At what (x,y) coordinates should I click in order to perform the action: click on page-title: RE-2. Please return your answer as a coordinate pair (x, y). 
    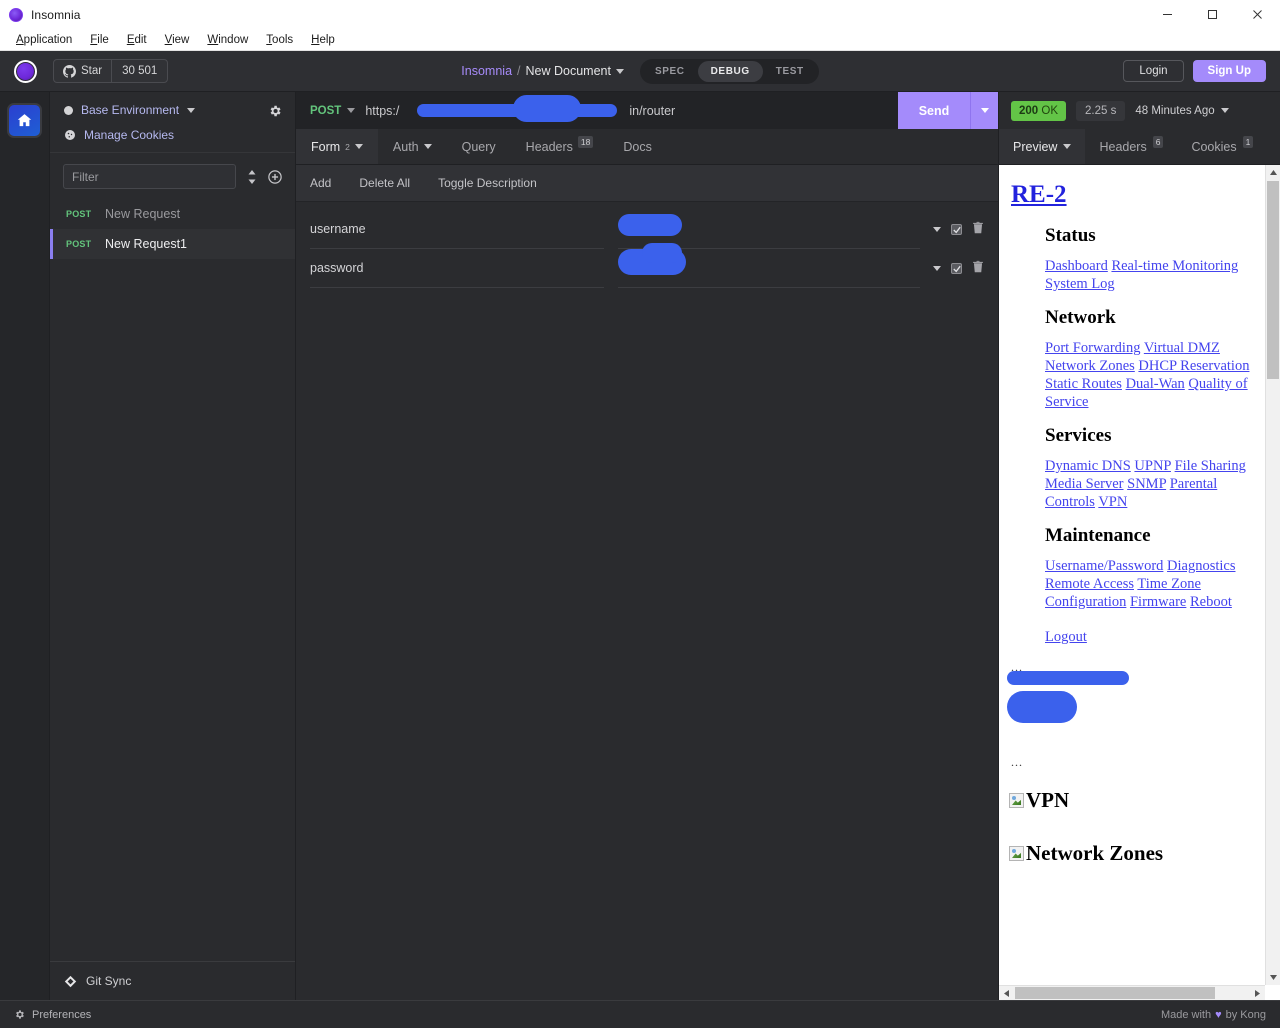
    Looking at the image, I should click on (1138, 195).